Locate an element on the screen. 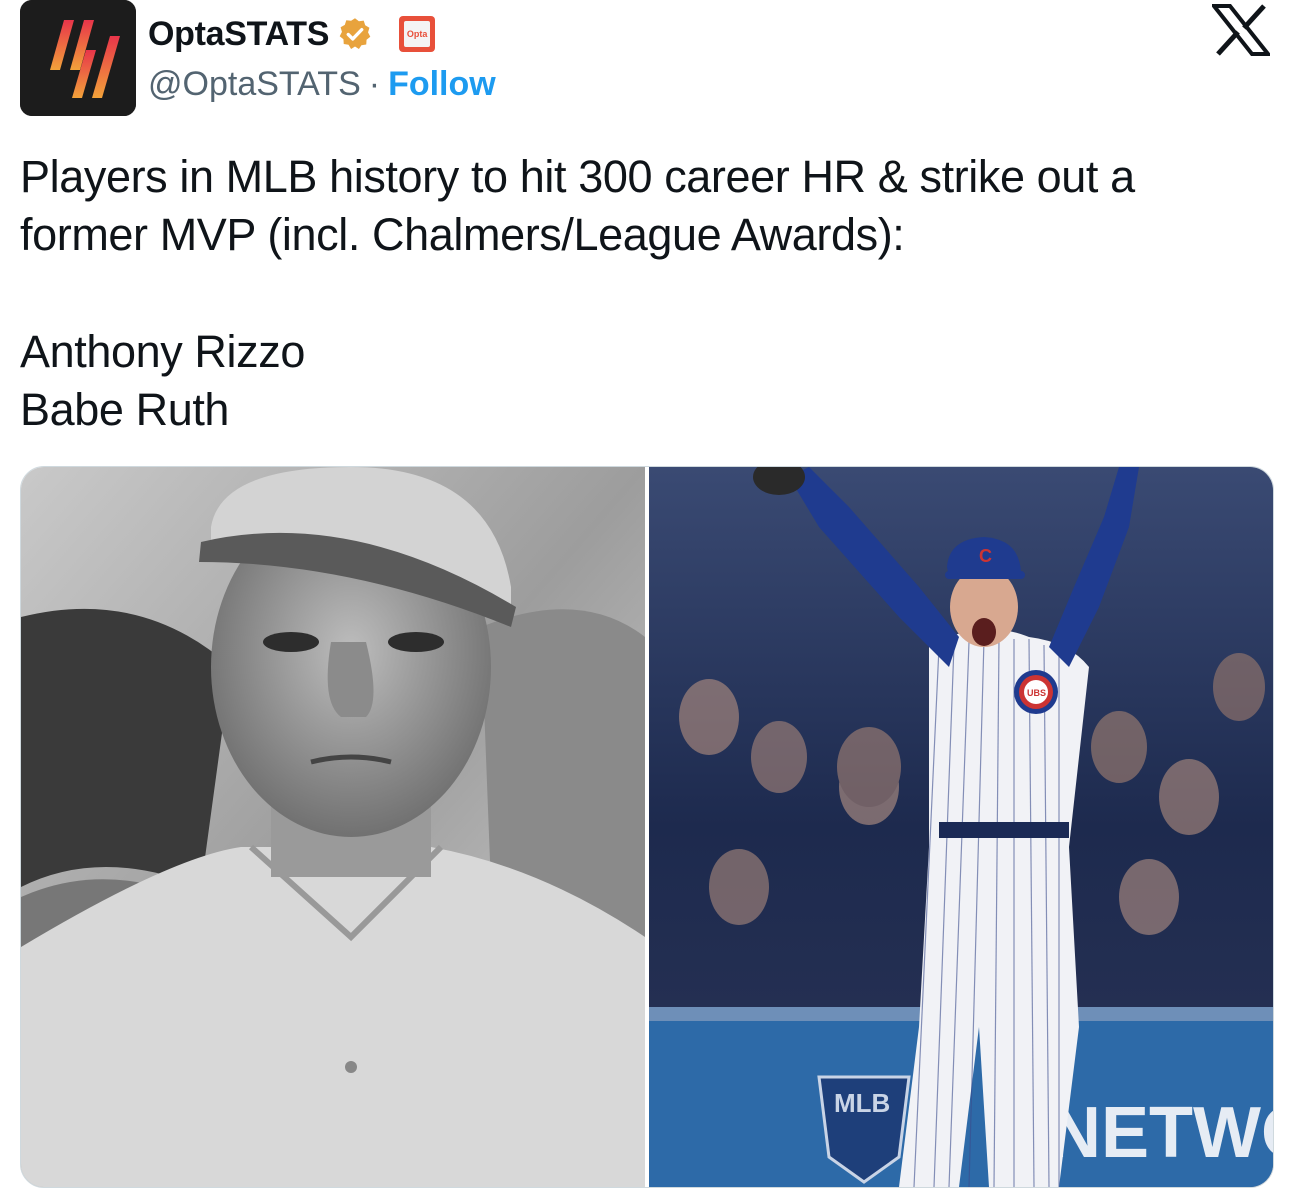 This screenshot has width=1290, height=1188. opta-logo-icon is located at coordinates (78, 58).